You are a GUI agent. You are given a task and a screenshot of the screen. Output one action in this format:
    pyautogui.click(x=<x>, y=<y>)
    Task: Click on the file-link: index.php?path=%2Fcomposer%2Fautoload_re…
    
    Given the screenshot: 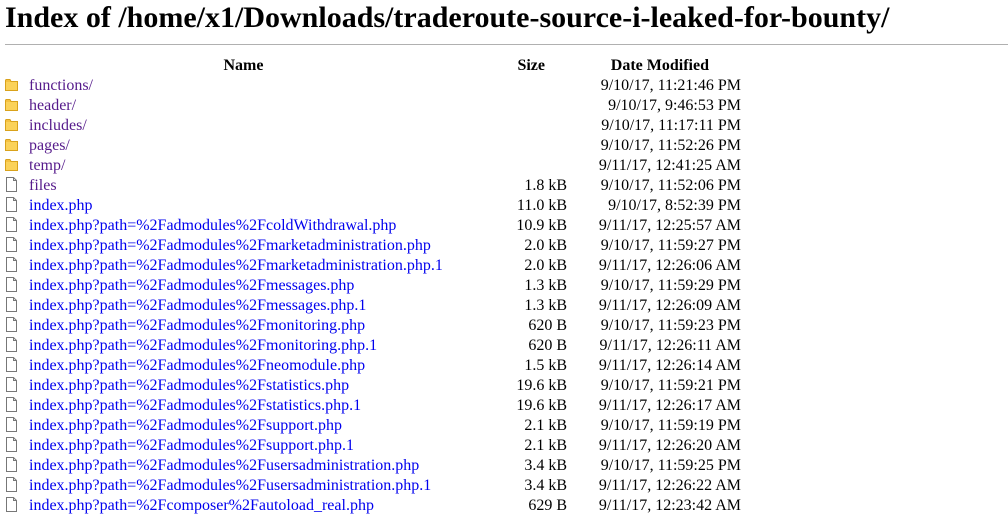 What is the action you would take?
    pyautogui.click(x=201, y=505)
    